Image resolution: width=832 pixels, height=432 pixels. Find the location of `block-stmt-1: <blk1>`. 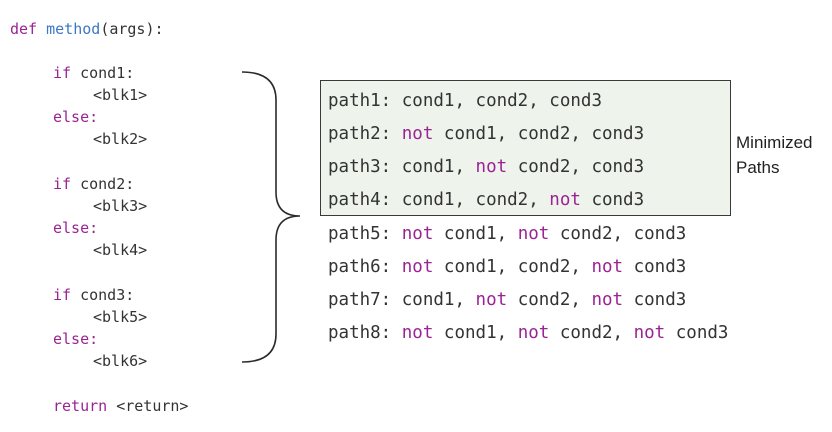

block-stmt-1: <blk1> is located at coordinates (120, 95).